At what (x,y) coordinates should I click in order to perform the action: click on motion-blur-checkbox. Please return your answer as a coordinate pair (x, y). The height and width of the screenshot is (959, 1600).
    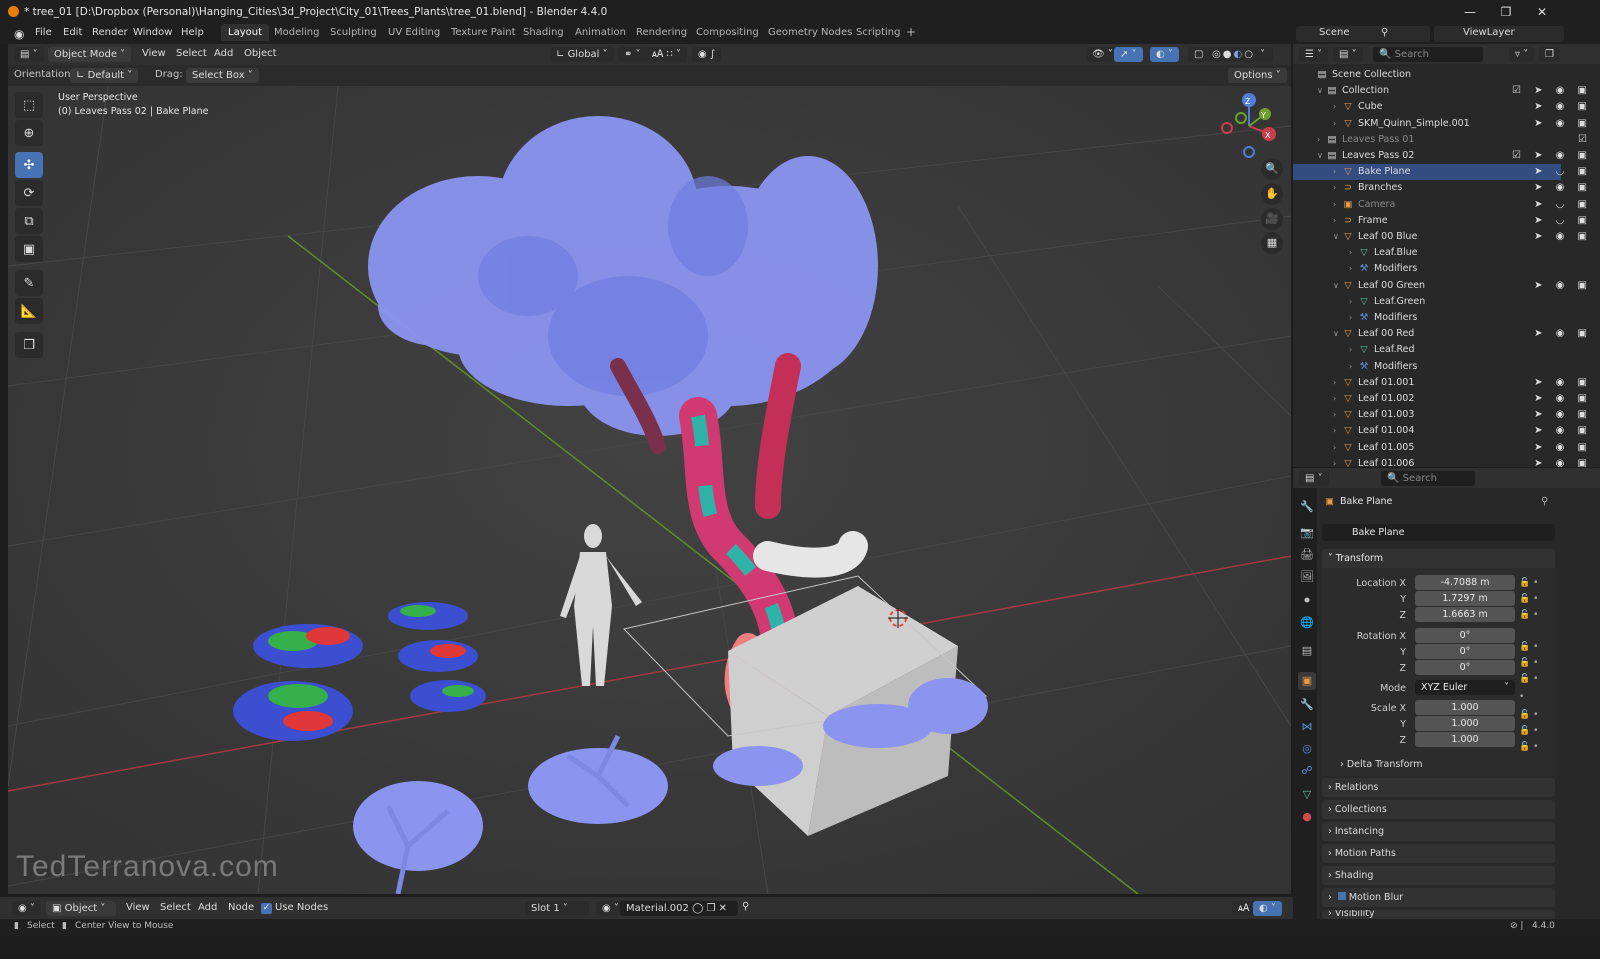
    Looking at the image, I should click on (1341, 896).